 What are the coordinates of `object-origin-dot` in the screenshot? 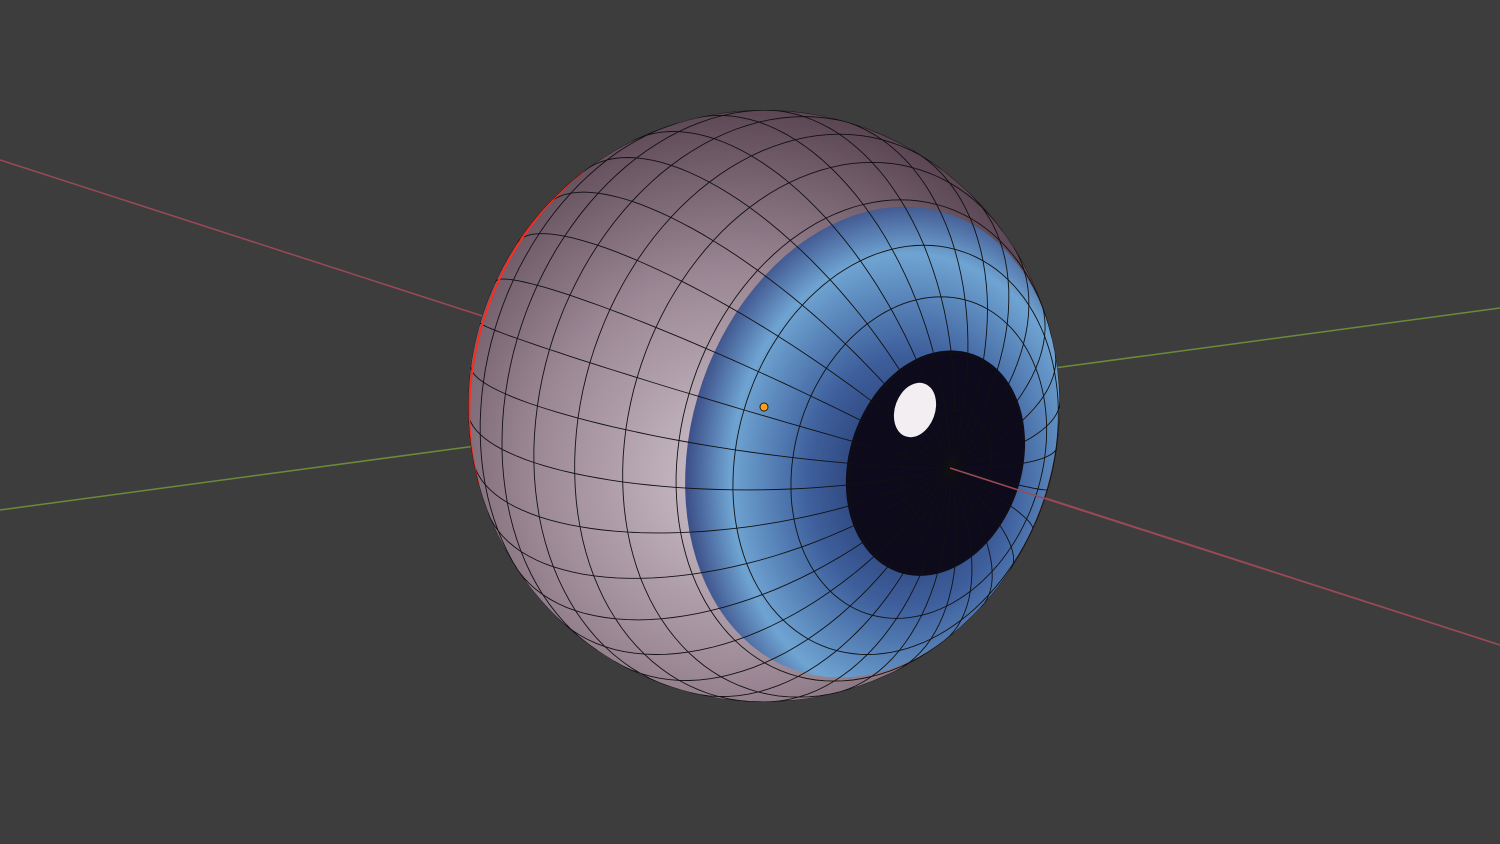 It's located at (764, 407).